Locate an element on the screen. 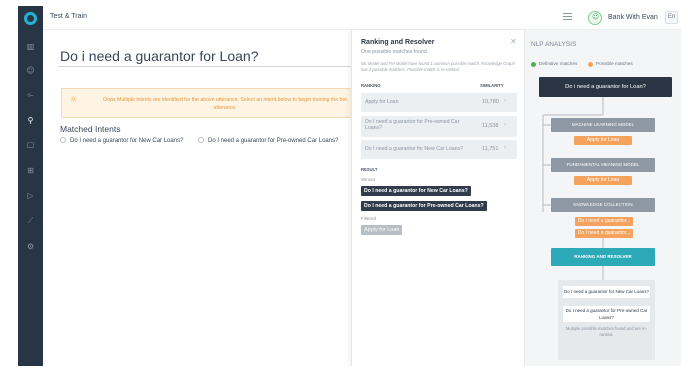 The height and width of the screenshot is (370, 688). utterance-text: Do i need a guarantor for Loan? is located at coordinates (159, 56).